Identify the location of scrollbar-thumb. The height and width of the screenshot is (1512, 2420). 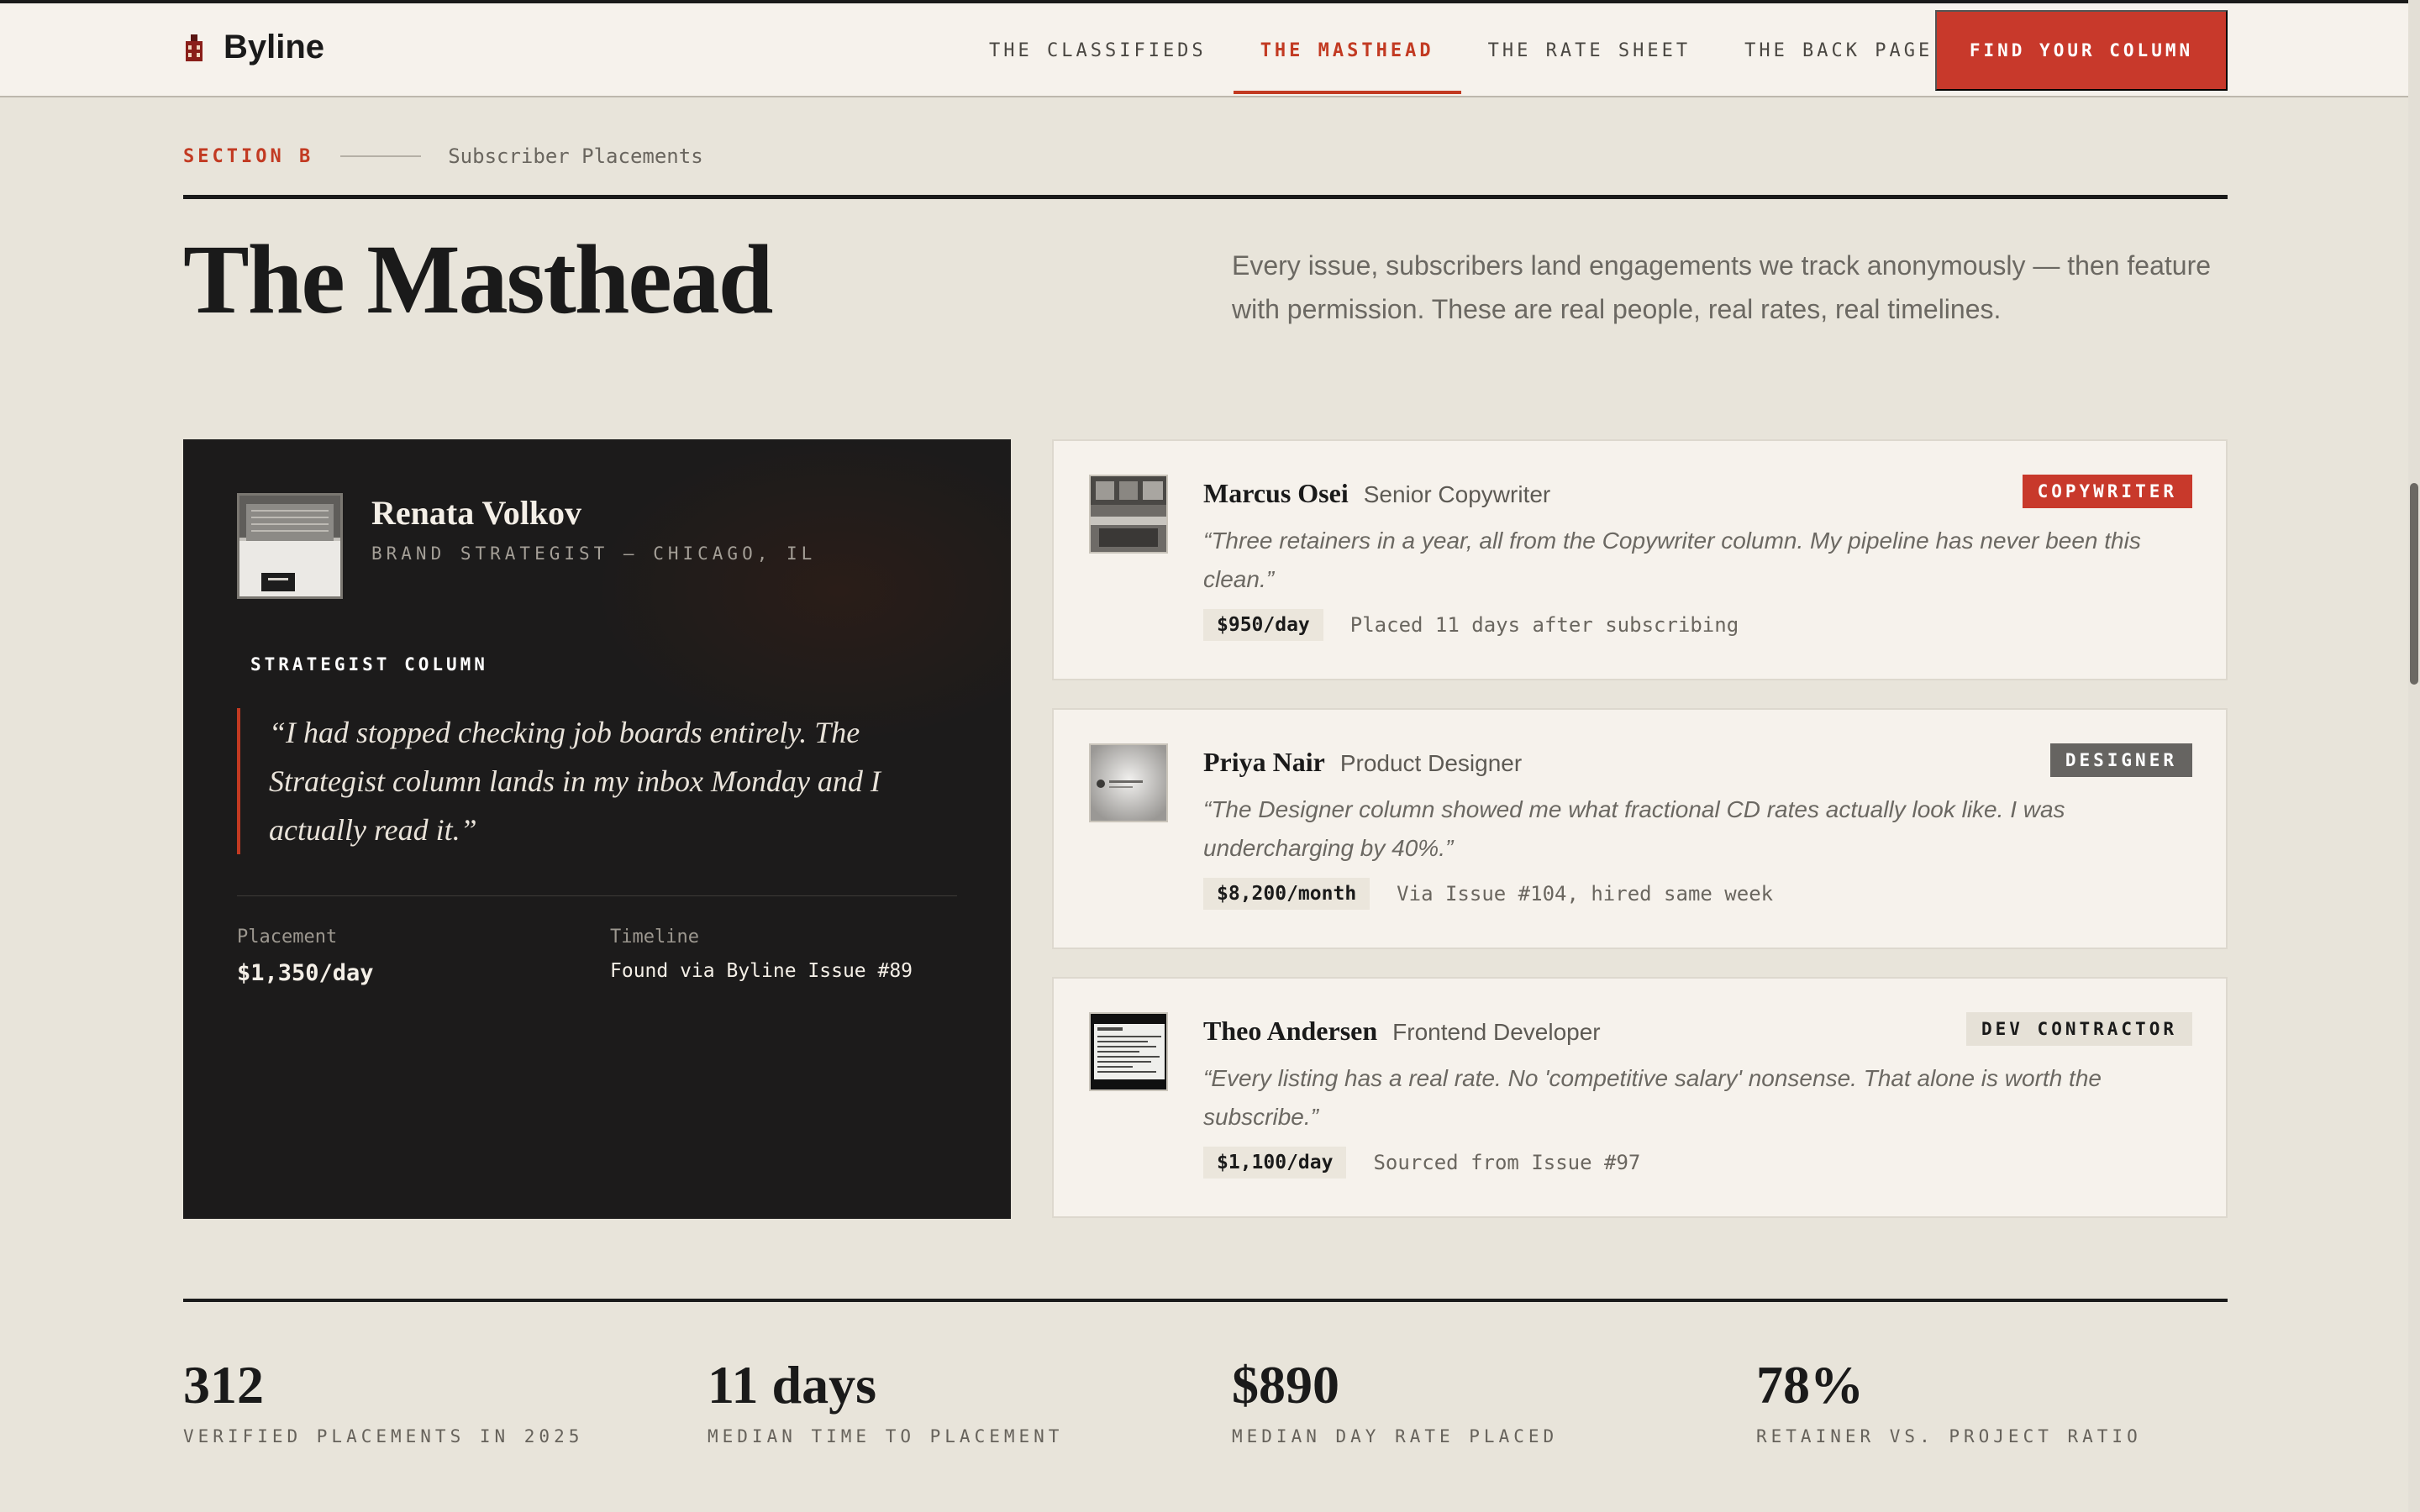
(2414, 584).